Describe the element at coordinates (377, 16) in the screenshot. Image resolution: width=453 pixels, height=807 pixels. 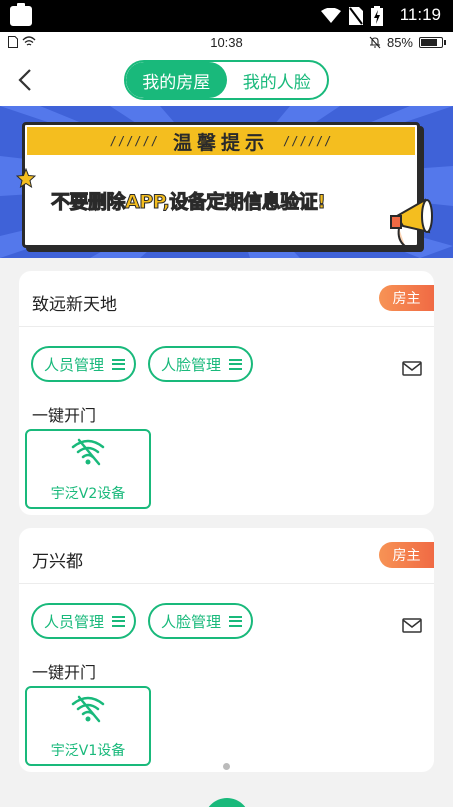
I see `battery-charging-icon` at that location.